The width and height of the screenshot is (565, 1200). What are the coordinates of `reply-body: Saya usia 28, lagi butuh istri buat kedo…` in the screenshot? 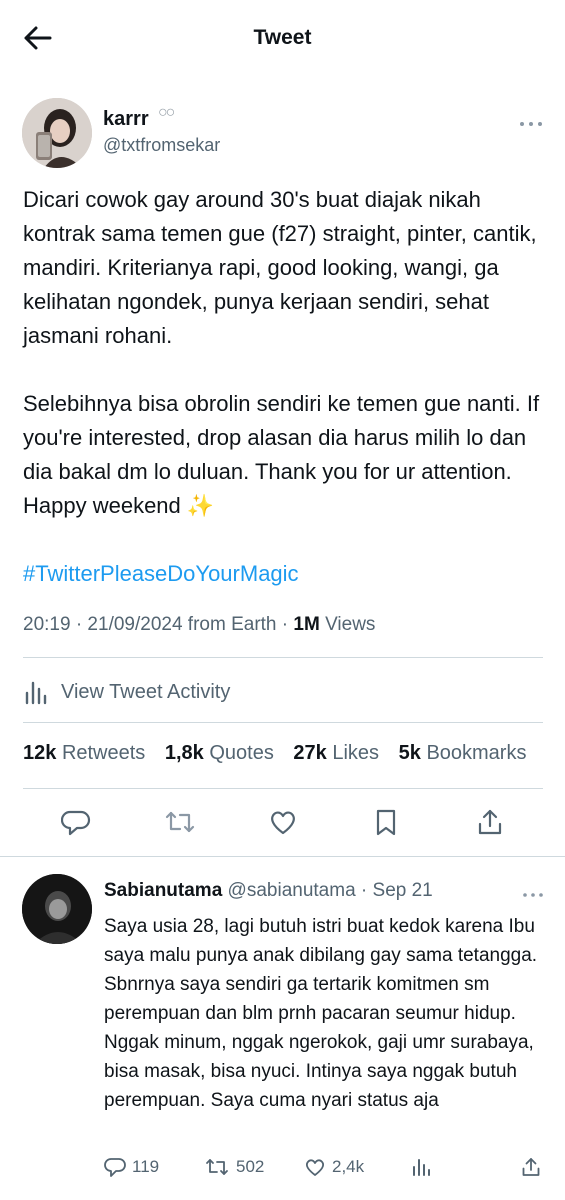 It's located at (321, 1013).